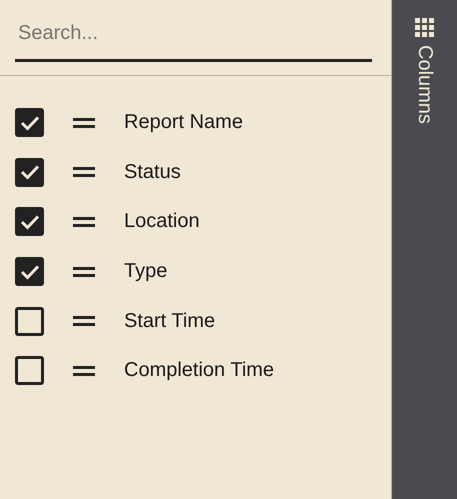 The height and width of the screenshot is (499, 457). What do you see at coordinates (162, 222) in the screenshot?
I see `column-label: Location` at bounding box center [162, 222].